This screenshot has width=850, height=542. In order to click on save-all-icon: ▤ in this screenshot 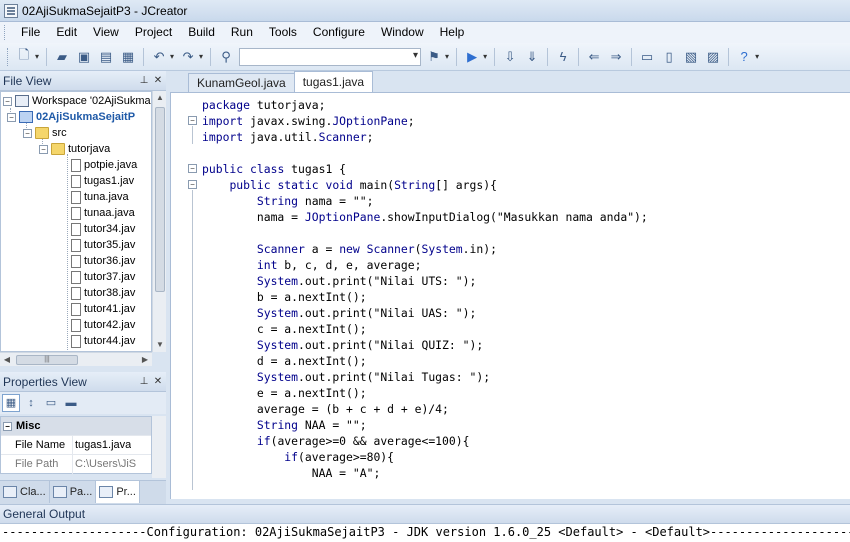, I will do `click(106, 57)`.